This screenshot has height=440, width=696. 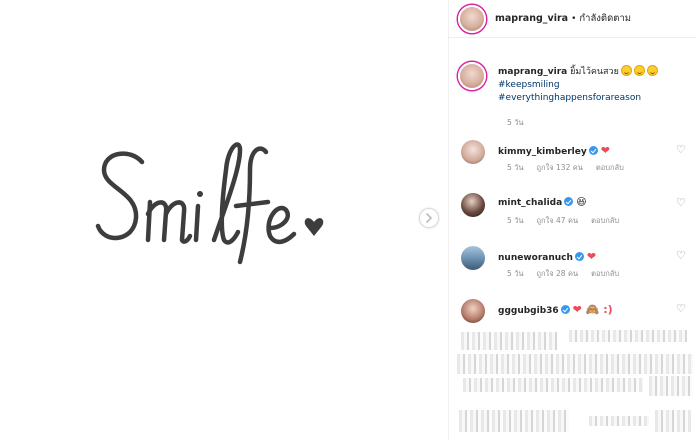 I want to click on comment-likes: ถูกใจ 132 คน, so click(x=560, y=167).